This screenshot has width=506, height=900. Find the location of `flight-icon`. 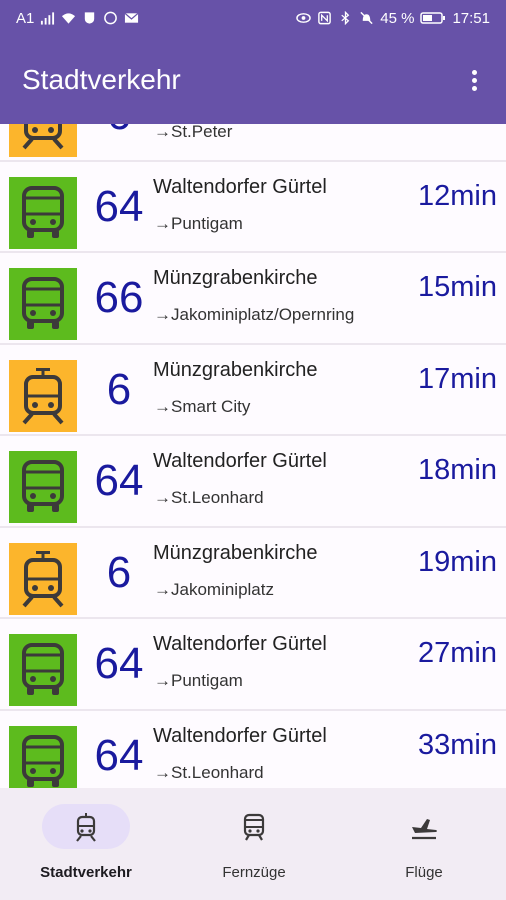

flight-icon is located at coordinates (424, 827).